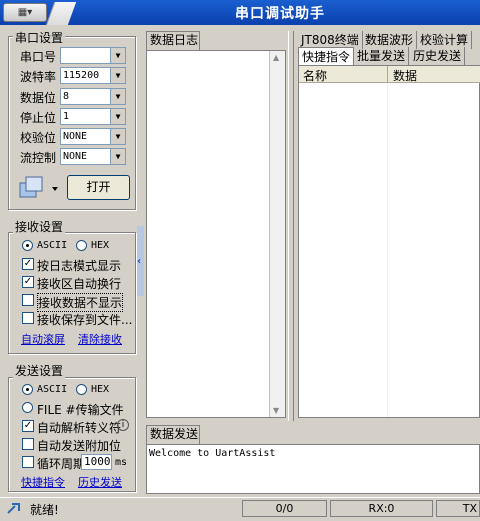  Describe the element at coordinates (173, 434) in the screenshot. I see `tab-data-send: 数据发送` at that location.